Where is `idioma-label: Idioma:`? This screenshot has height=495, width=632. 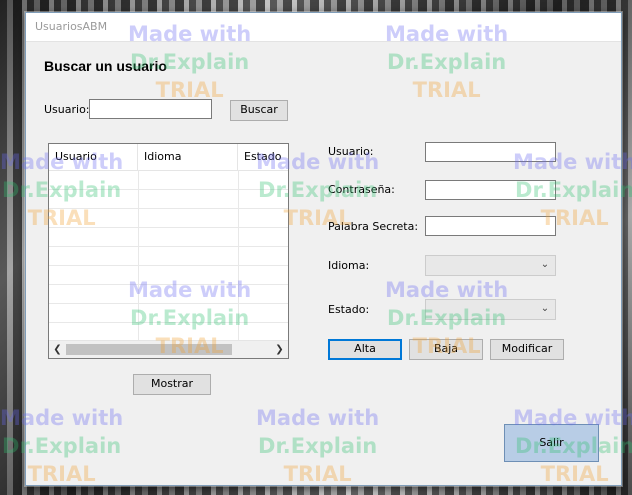
idioma-label: Idioma: is located at coordinates (349, 265).